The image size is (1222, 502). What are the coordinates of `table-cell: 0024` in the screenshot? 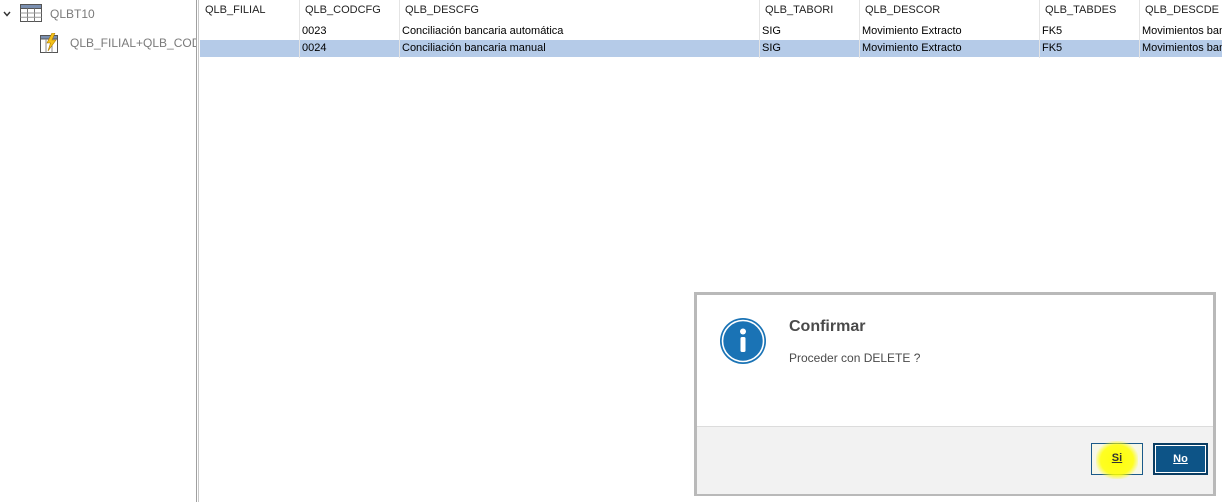 It's located at (314, 48).